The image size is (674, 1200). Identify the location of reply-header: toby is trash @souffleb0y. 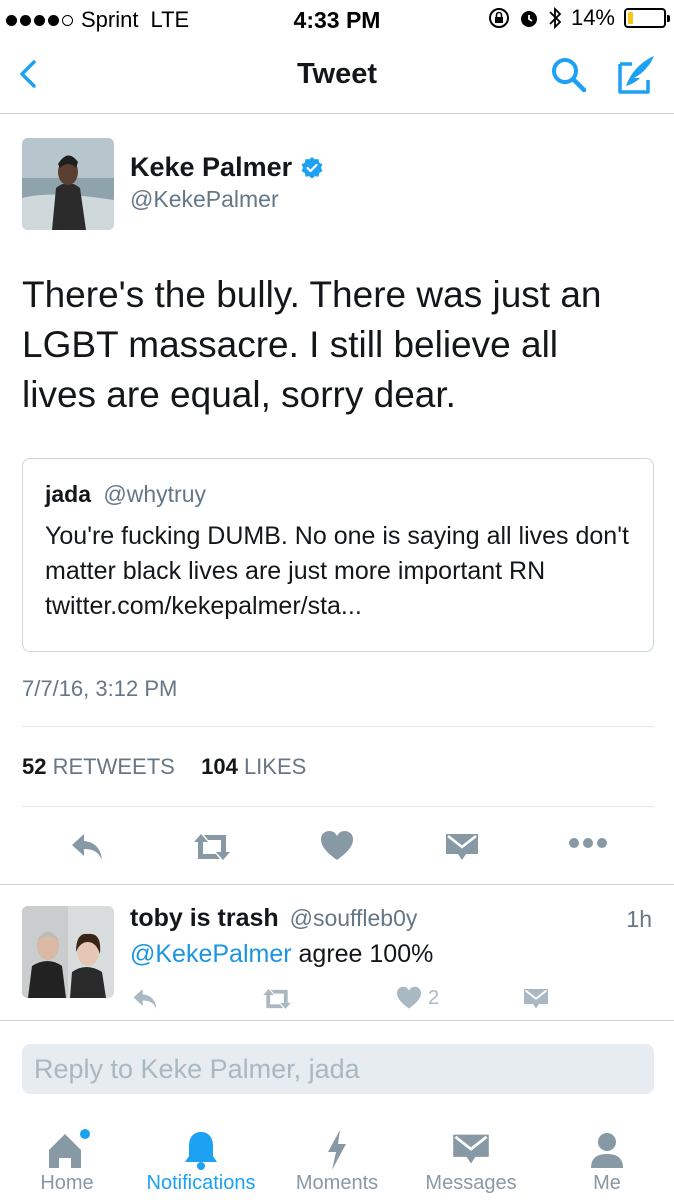
(273, 918).